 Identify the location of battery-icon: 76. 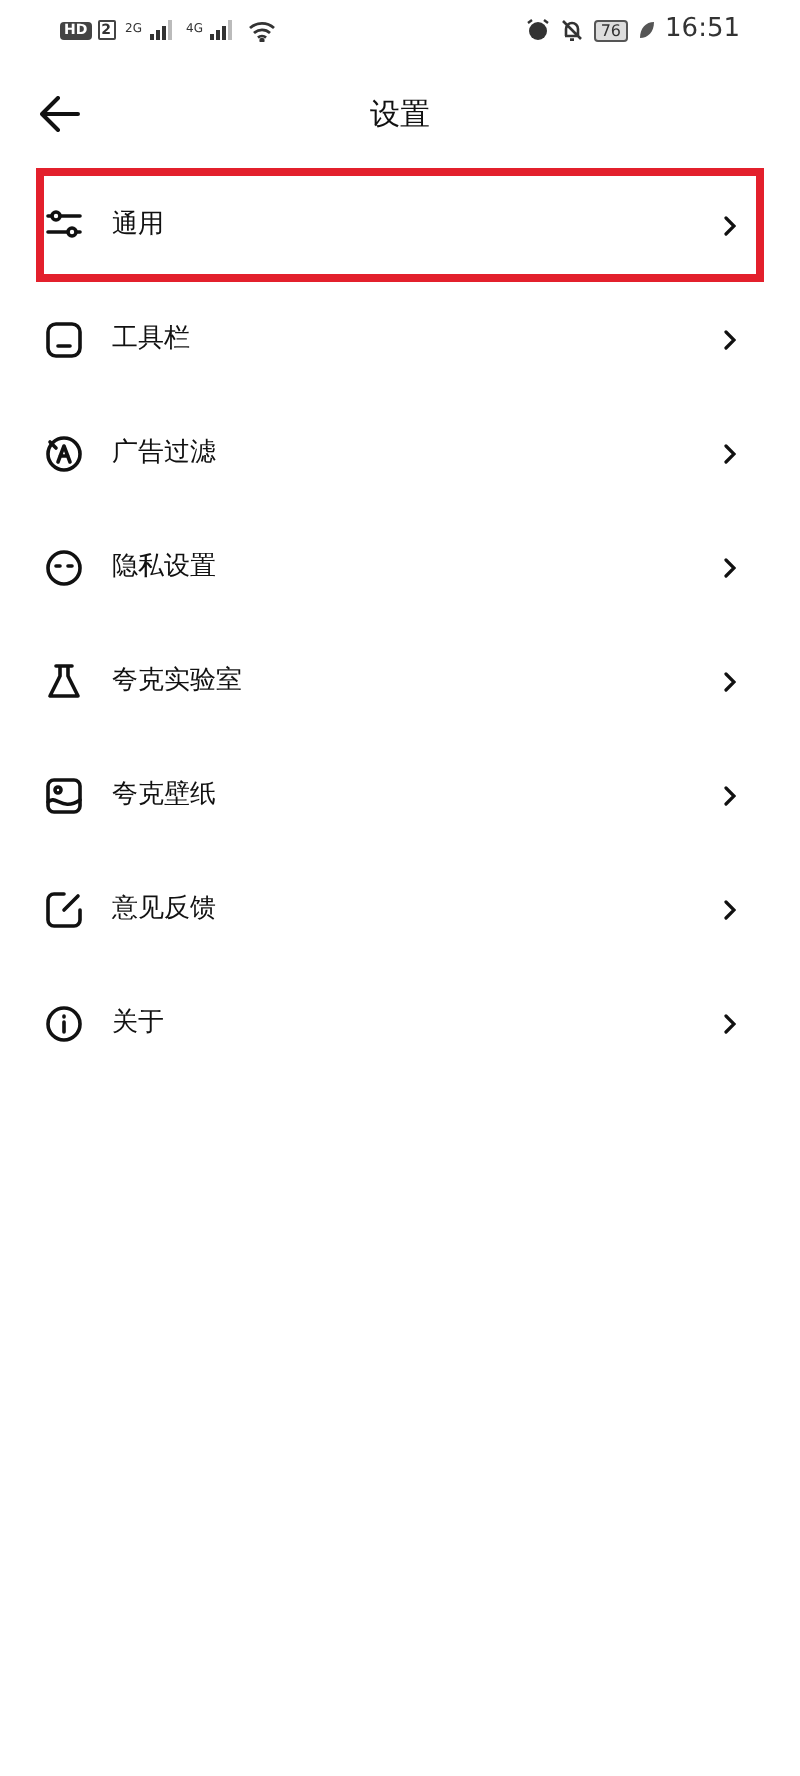
(611, 30).